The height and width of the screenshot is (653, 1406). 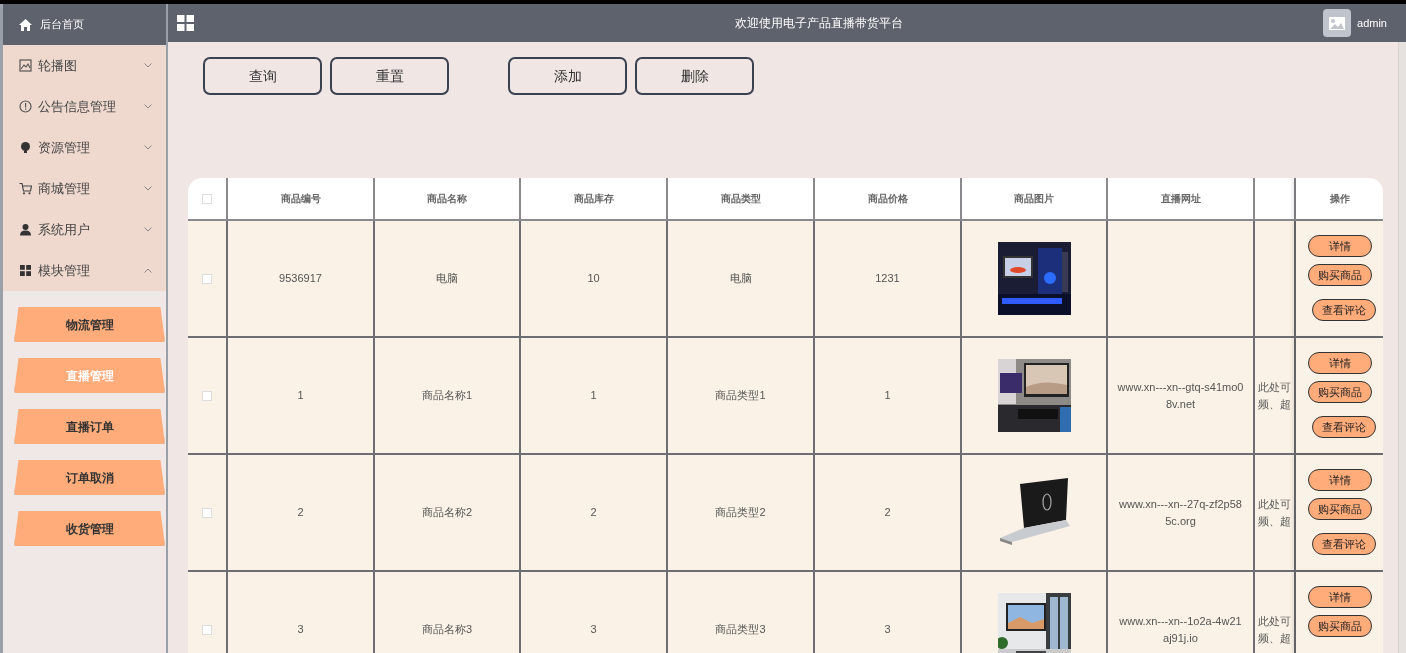 I want to click on toolbar-button: 添加, so click(x=567, y=76).